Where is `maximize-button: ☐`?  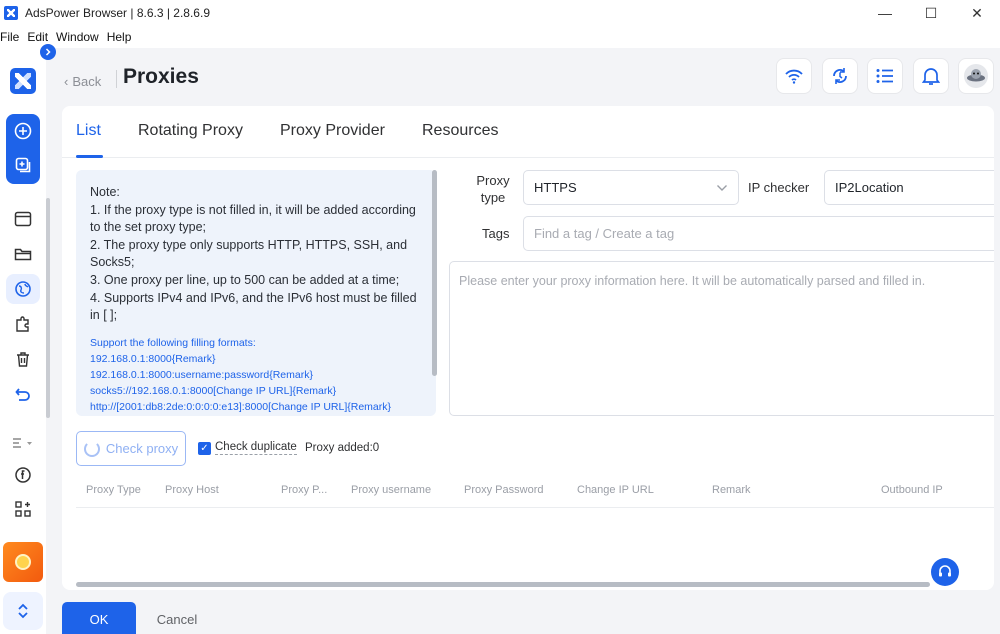 maximize-button: ☐ is located at coordinates (931, 13).